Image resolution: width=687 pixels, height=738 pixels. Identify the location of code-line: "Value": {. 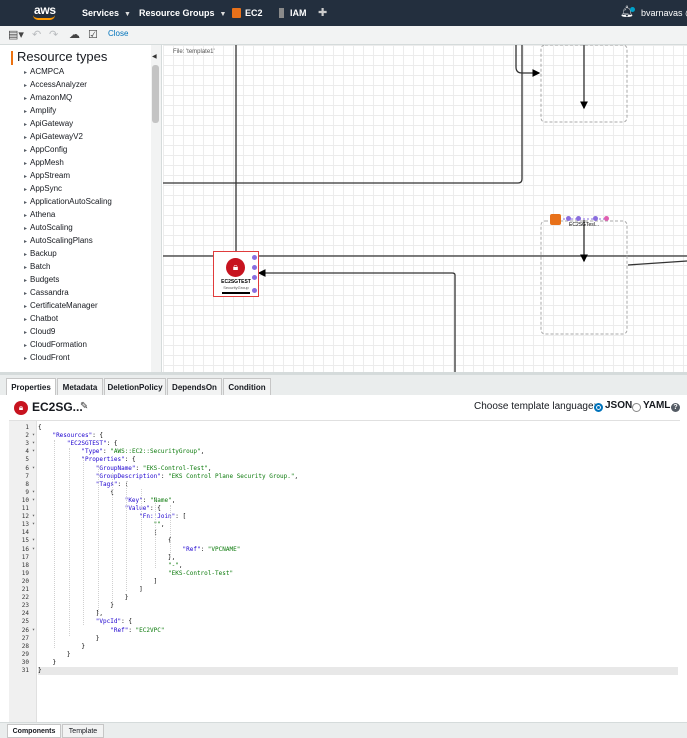
(358, 509).